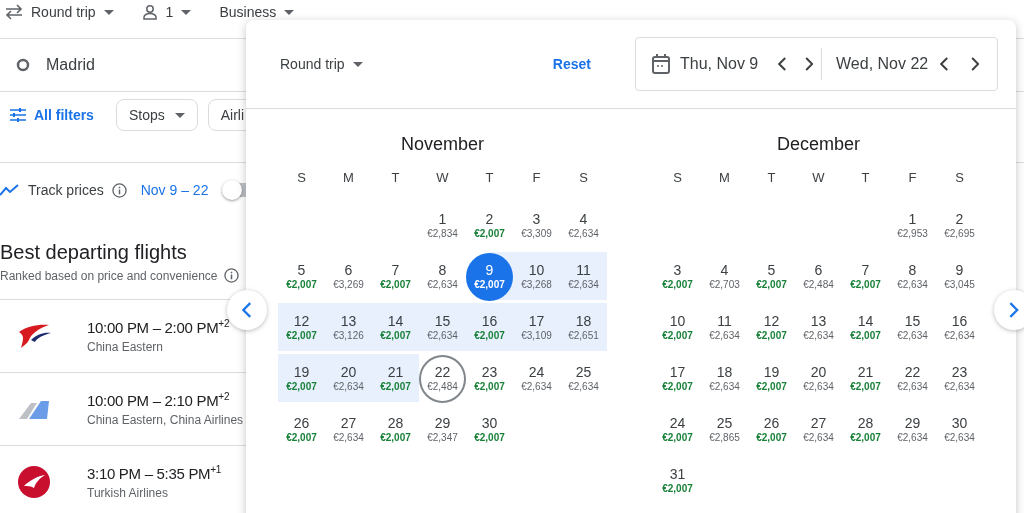 The image size is (1024, 513). What do you see at coordinates (724, 378) in the screenshot?
I see `calendar-day: 18 €2,634` at bounding box center [724, 378].